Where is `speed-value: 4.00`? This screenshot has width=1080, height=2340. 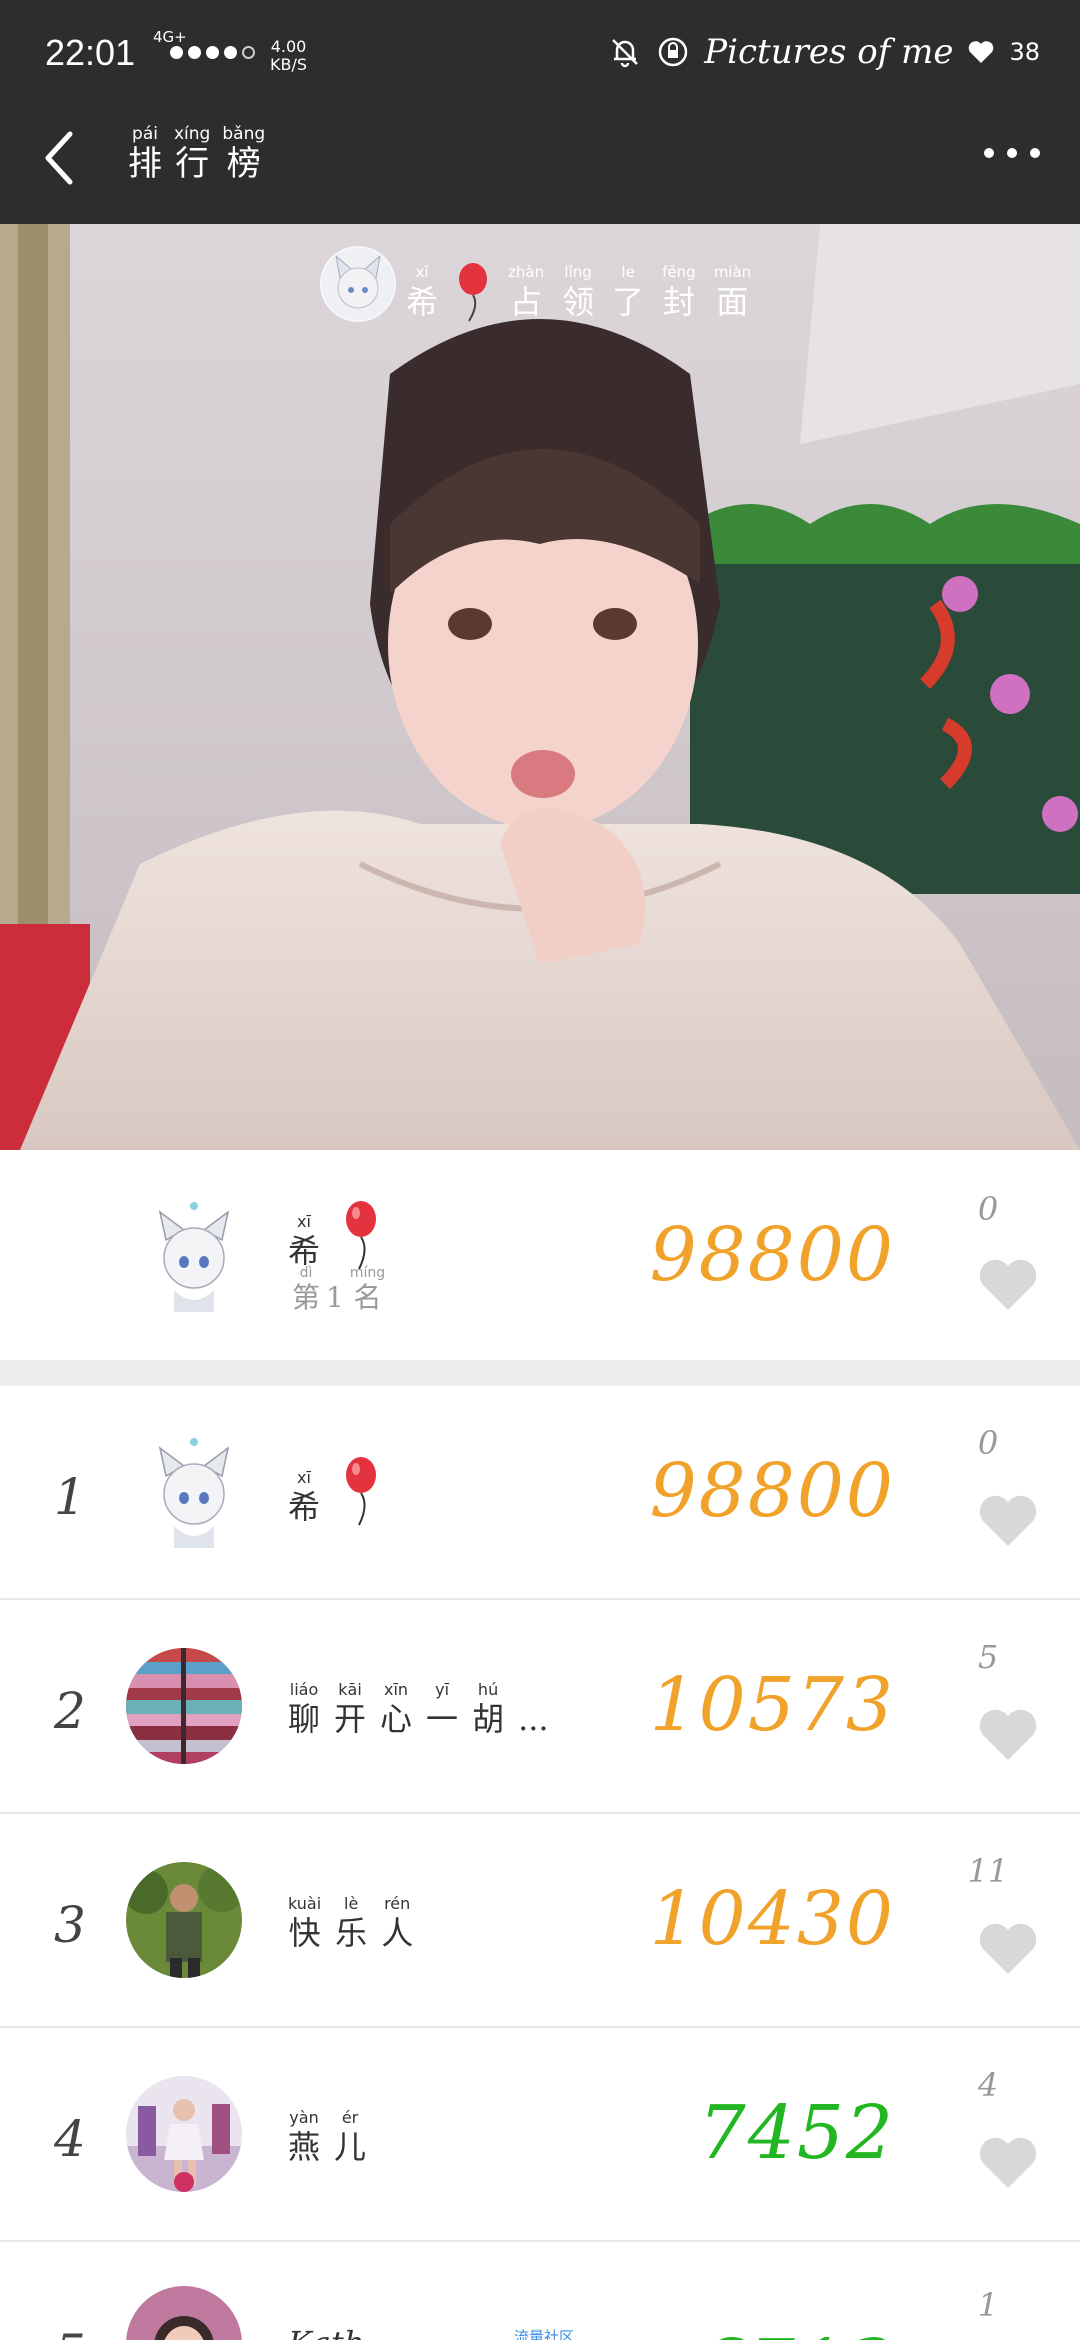
speed-value: 4.00 is located at coordinates (288, 46).